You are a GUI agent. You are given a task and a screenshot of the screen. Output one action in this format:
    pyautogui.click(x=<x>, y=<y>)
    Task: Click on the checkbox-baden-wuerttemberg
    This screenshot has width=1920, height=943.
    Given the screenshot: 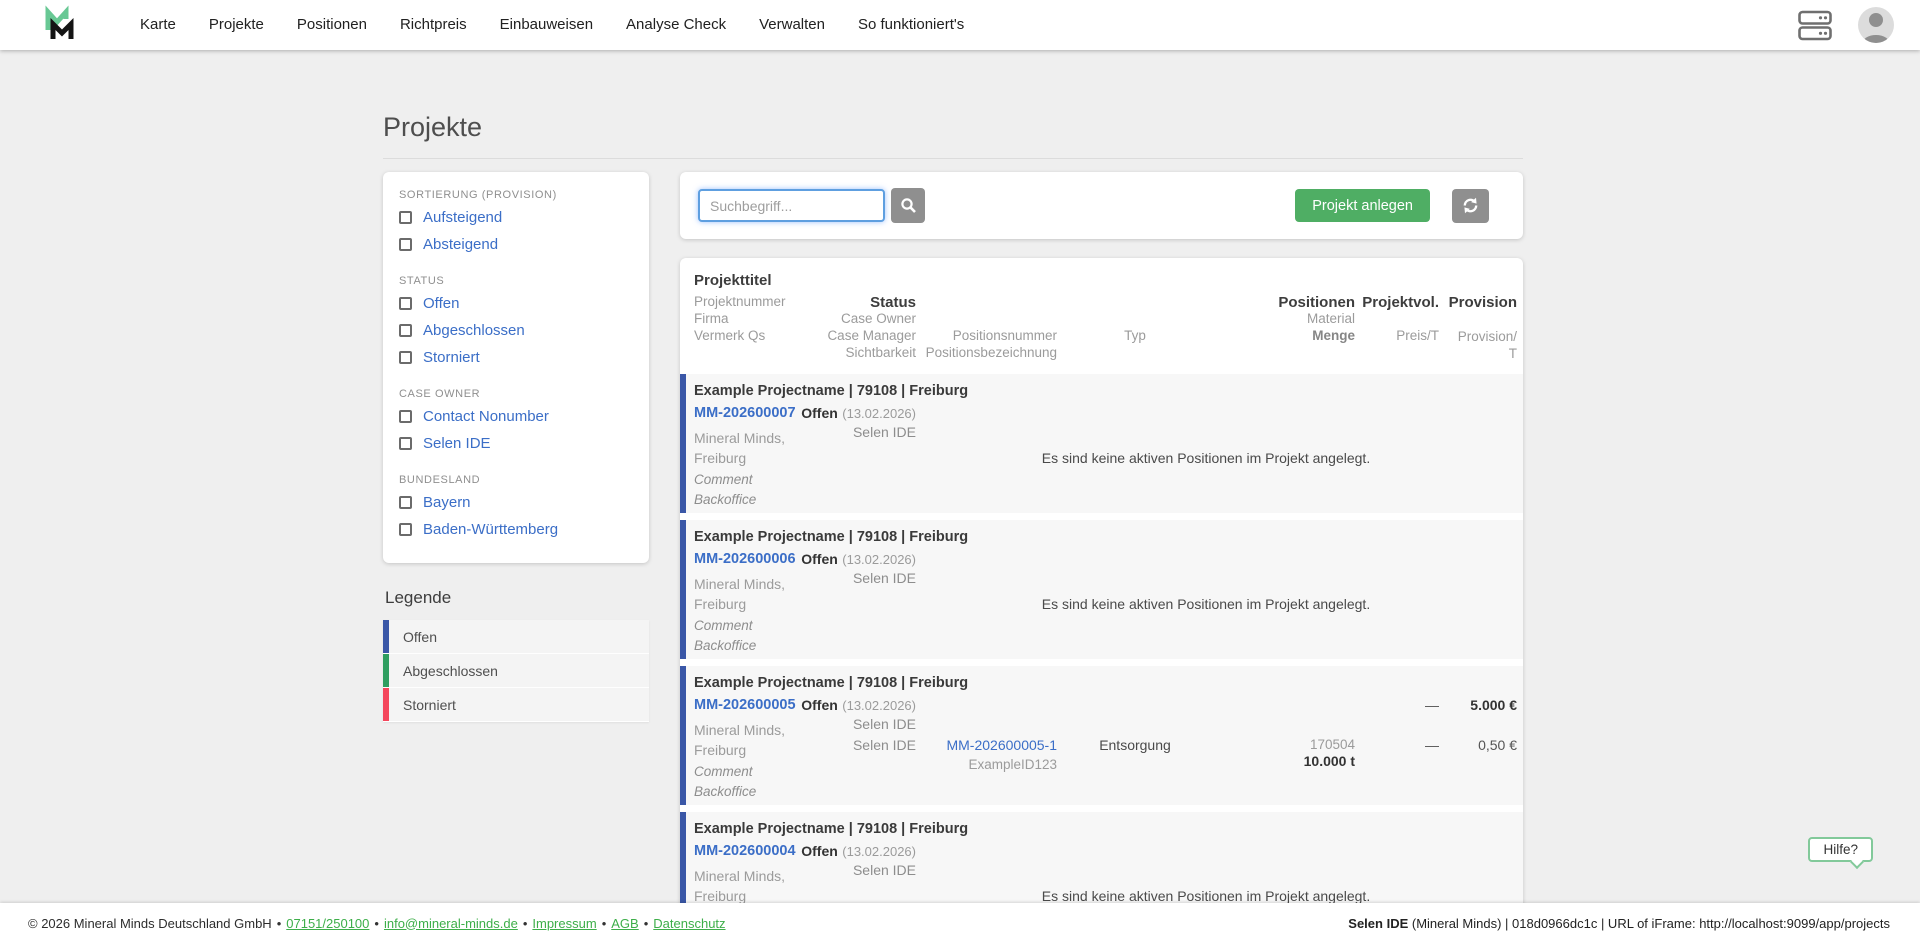 What is the action you would take?
    pyautogui.click(x=405, y=529)
    